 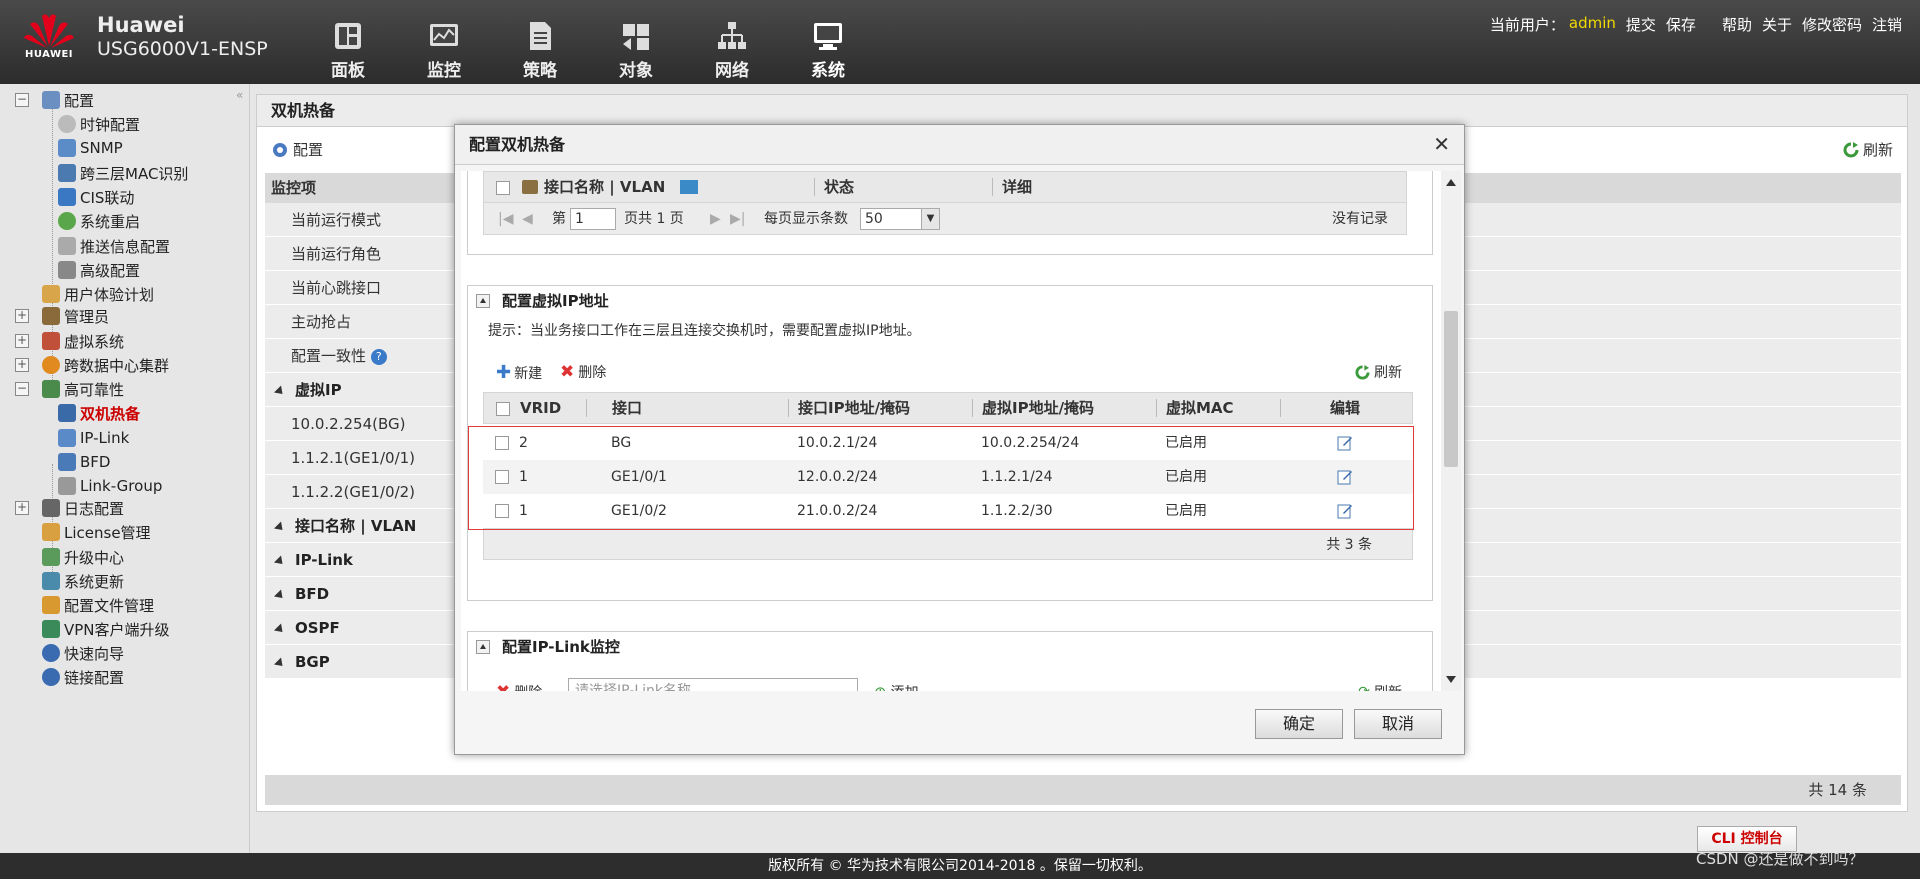 I want to click on table-row: 2 BG 10.0.2.1/24 10.0.2.254/24 已启用, so click(x=948, y=443).